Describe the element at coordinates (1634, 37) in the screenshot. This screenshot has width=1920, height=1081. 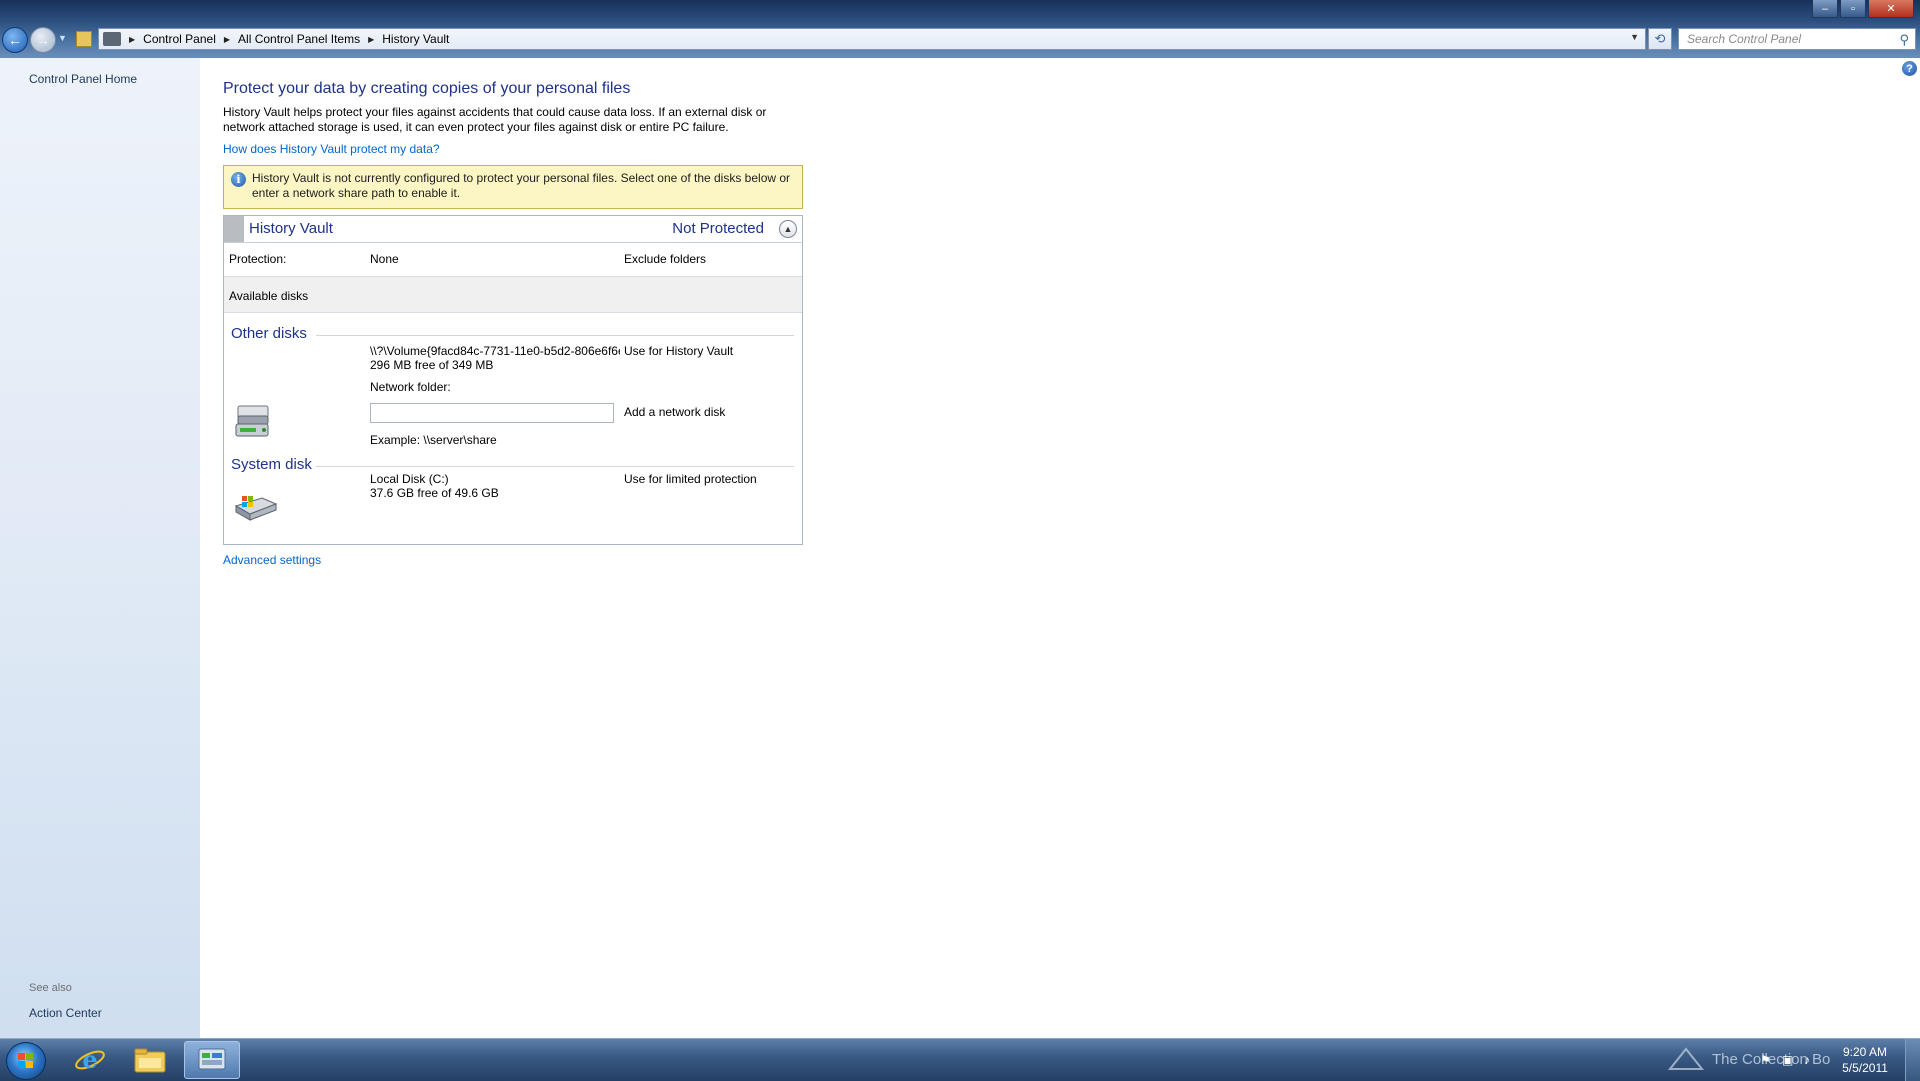
I see `address-dropdown-icon: ▼` at that location.